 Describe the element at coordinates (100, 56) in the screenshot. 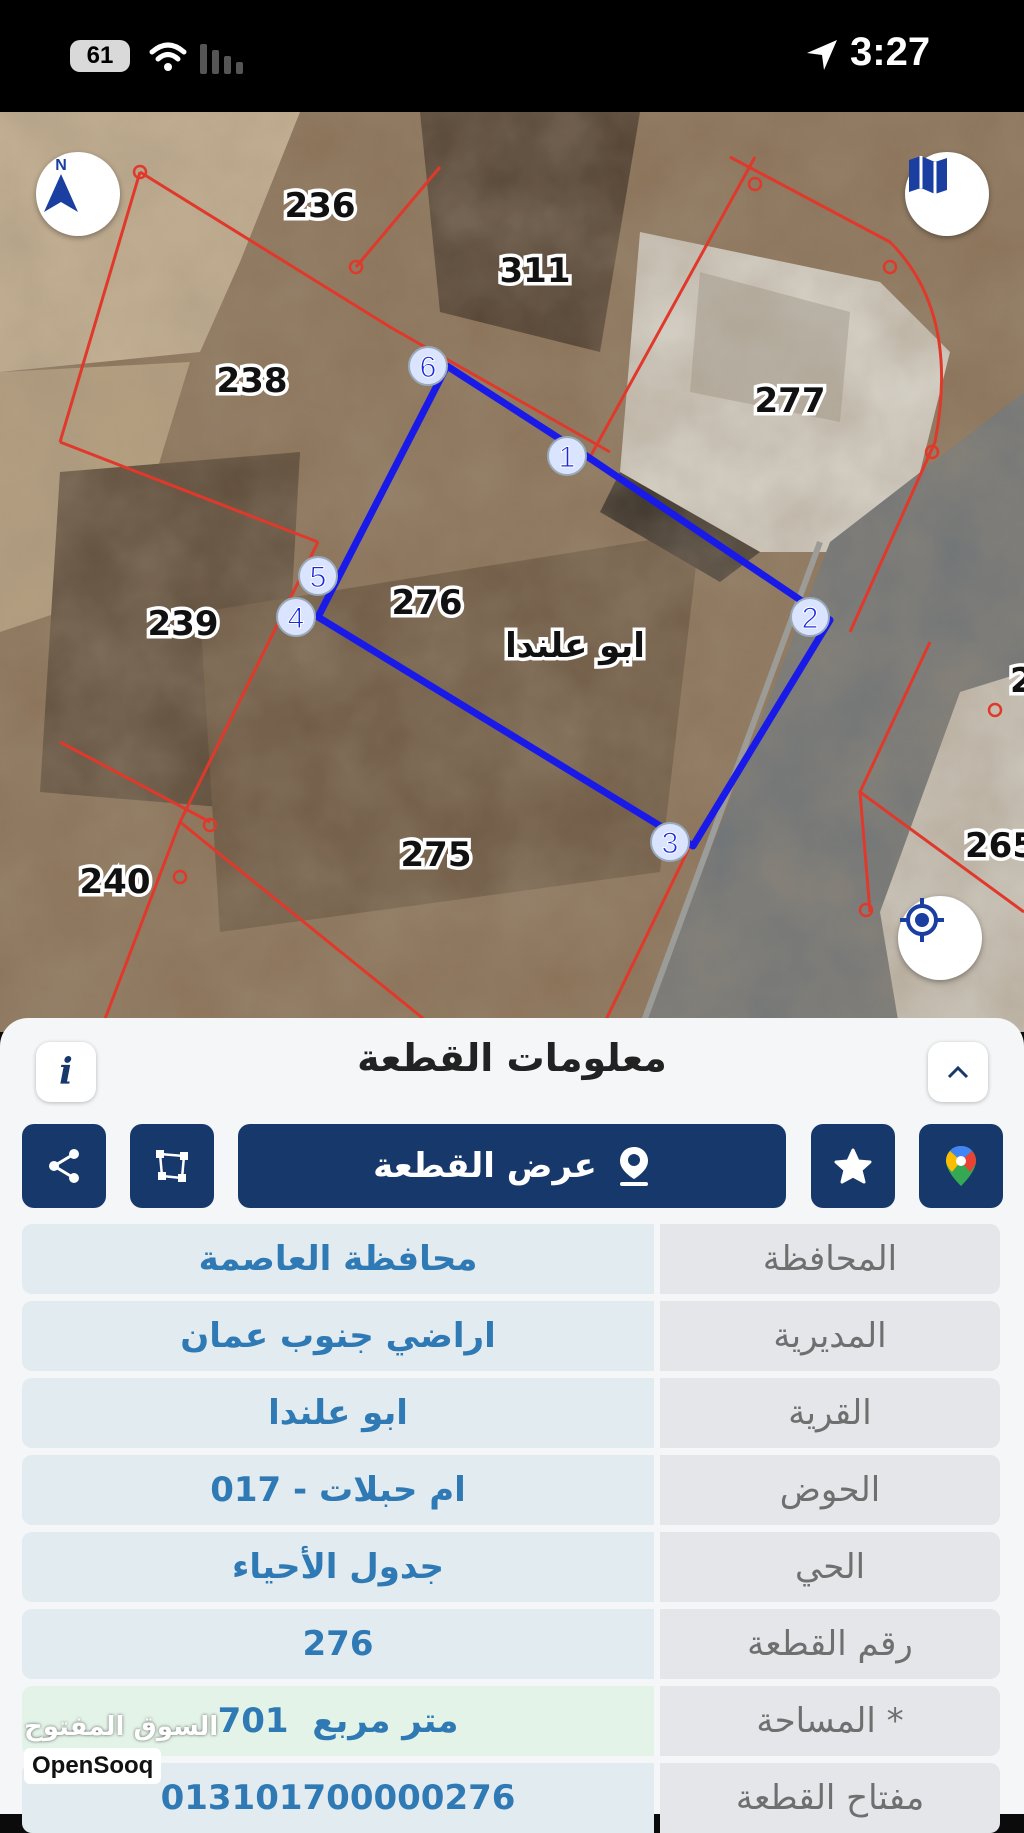

I see `battery-indicator: 61` at that location.